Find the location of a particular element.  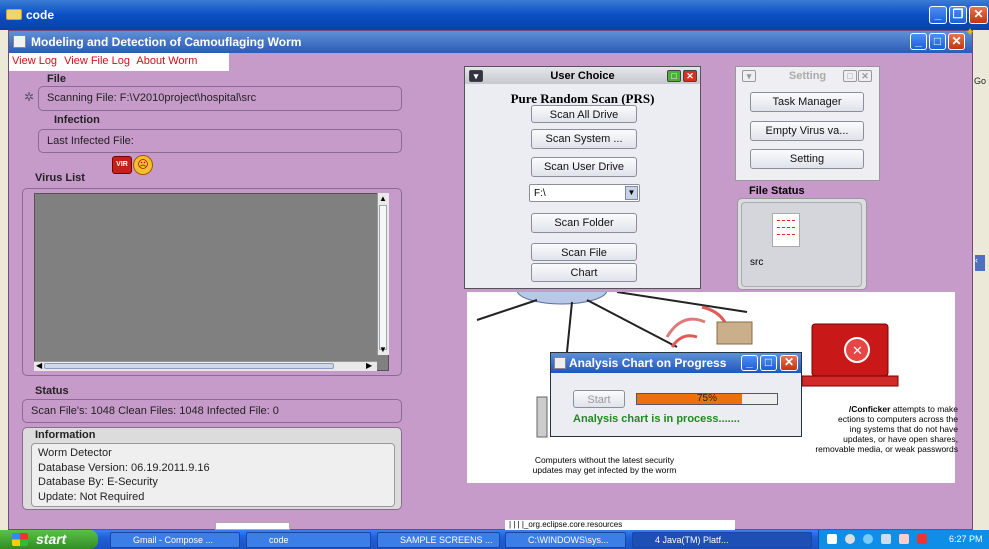

task-manager-button: Task Manager is located at coordinates (807, 102).